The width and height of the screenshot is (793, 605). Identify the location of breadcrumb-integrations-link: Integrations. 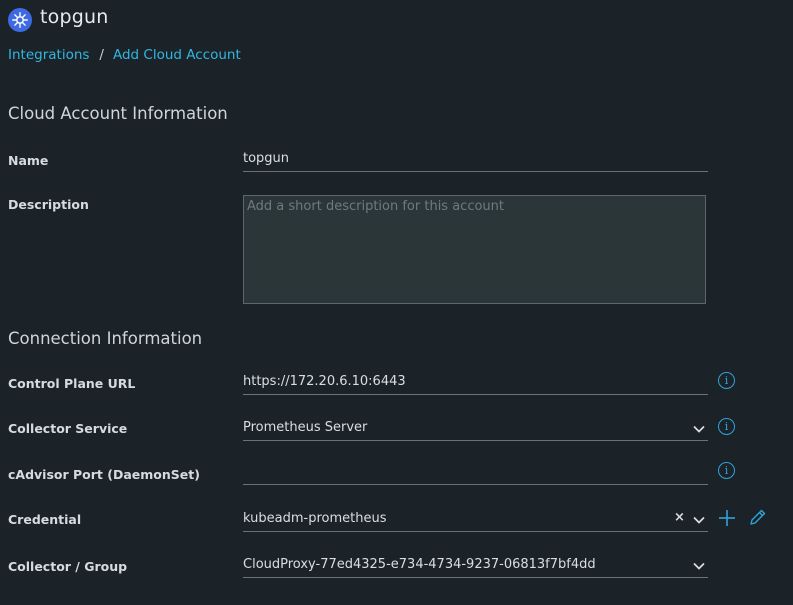
(48, 55).